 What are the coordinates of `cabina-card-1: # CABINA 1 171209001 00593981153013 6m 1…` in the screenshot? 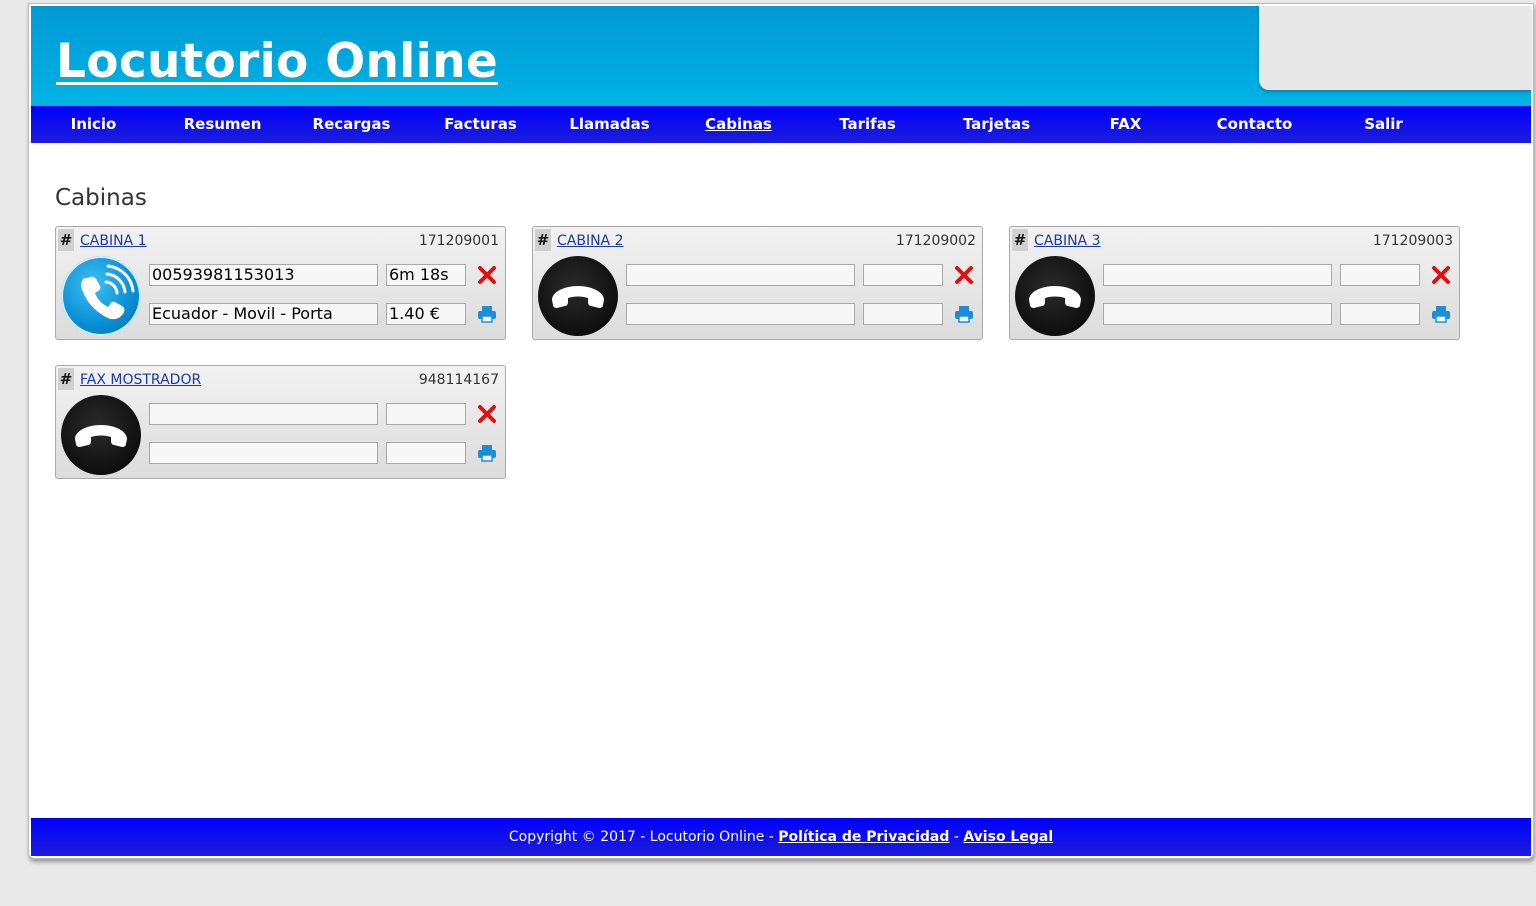 It's located at (280, 283).